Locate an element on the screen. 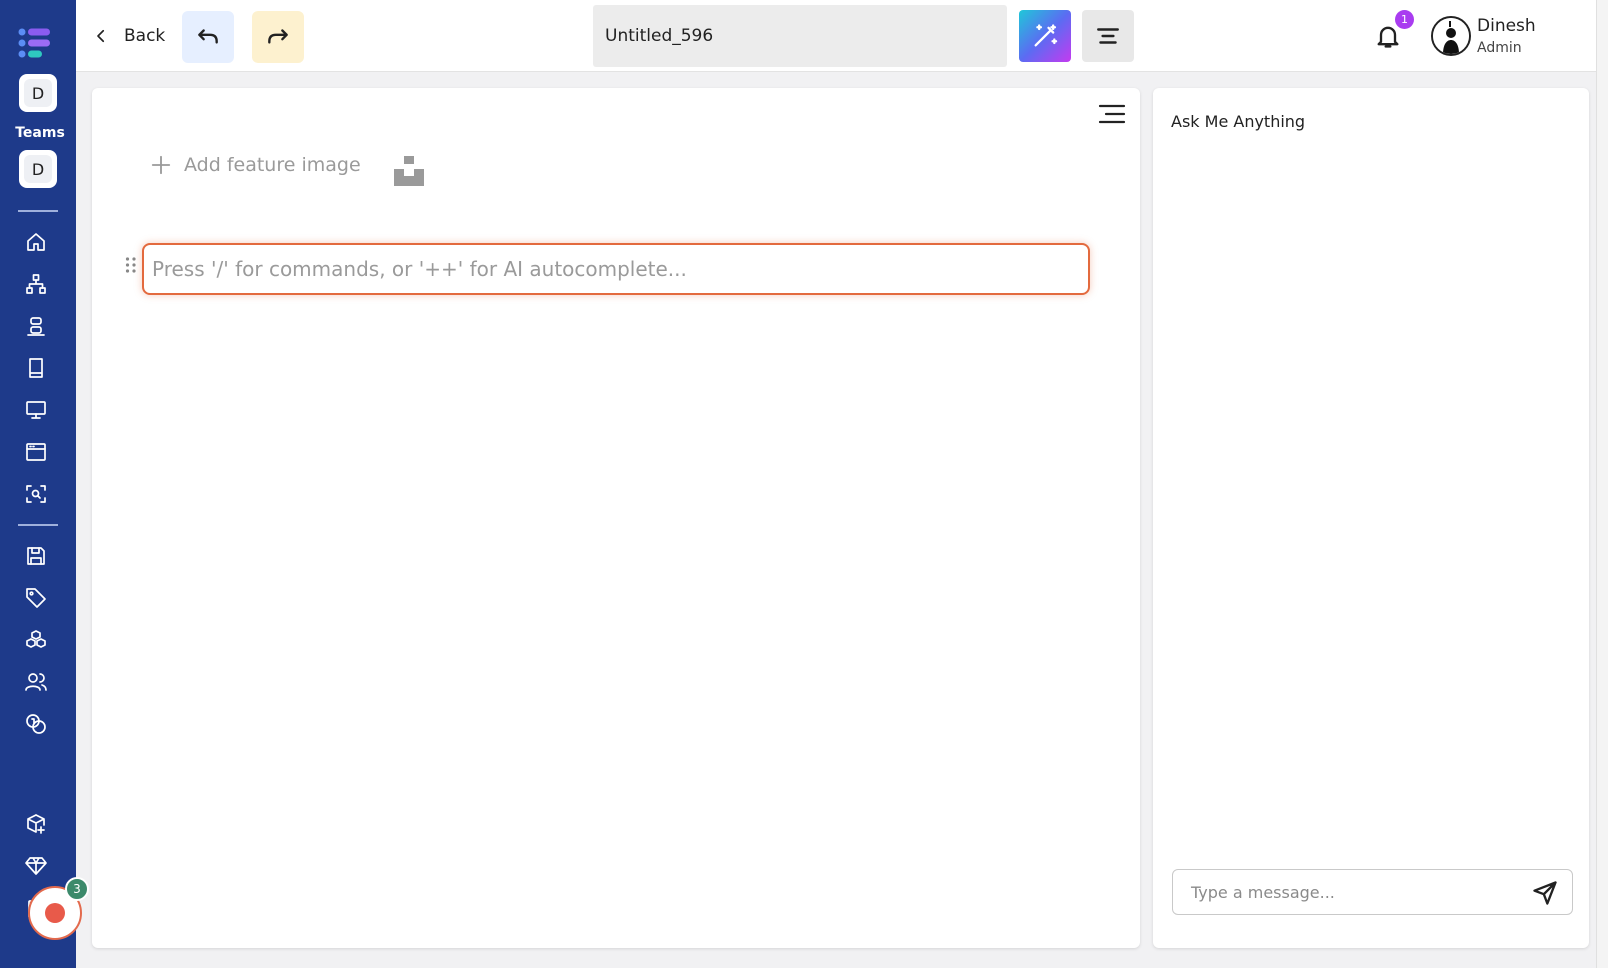  users-icon is located at coordinates (36, 682).